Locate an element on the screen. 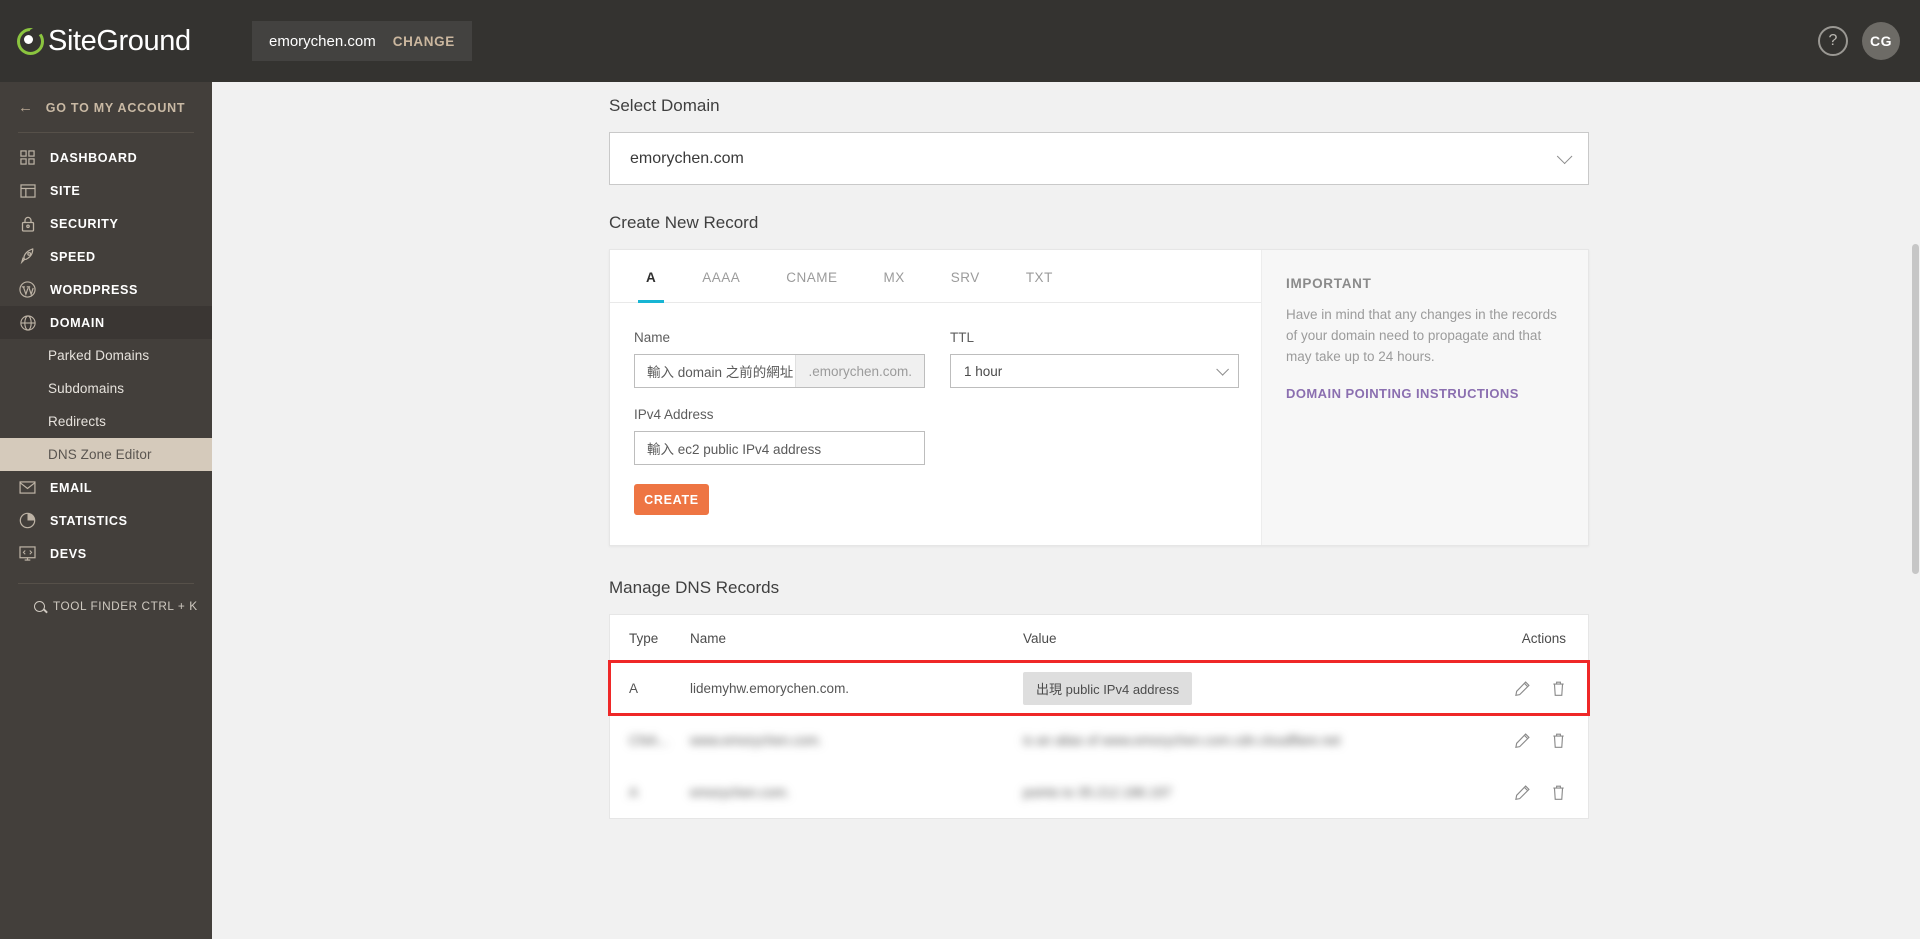 Image resolution: width=1920 pixels, height=939 pixels. code-monitor-icon is located at coordinates (27, 553).